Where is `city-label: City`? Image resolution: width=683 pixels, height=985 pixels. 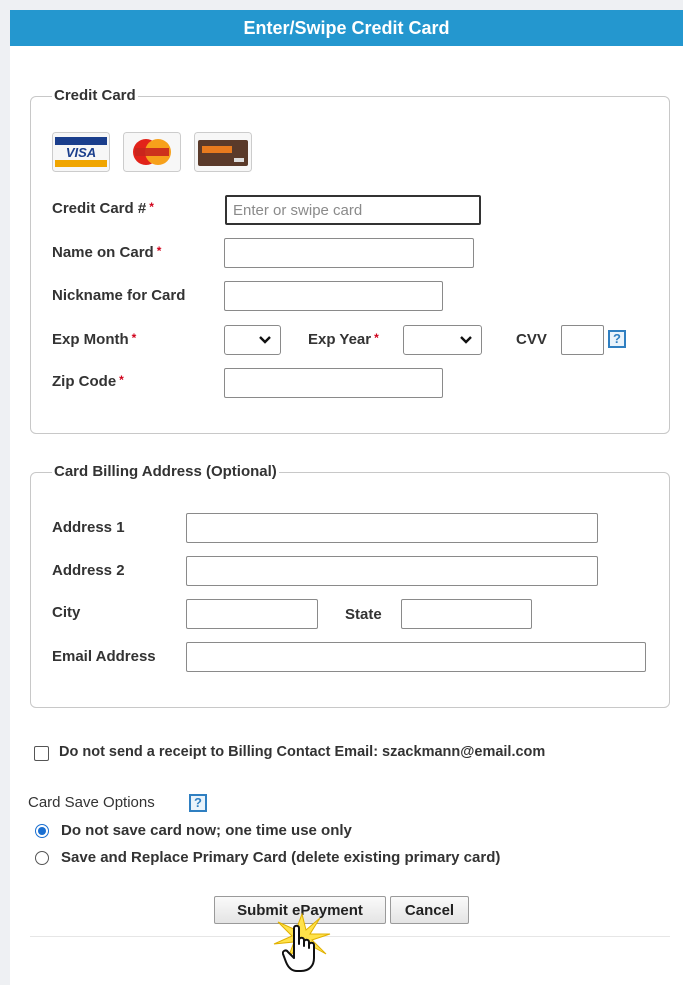 city-label: City is located at coordinates (66, 612).